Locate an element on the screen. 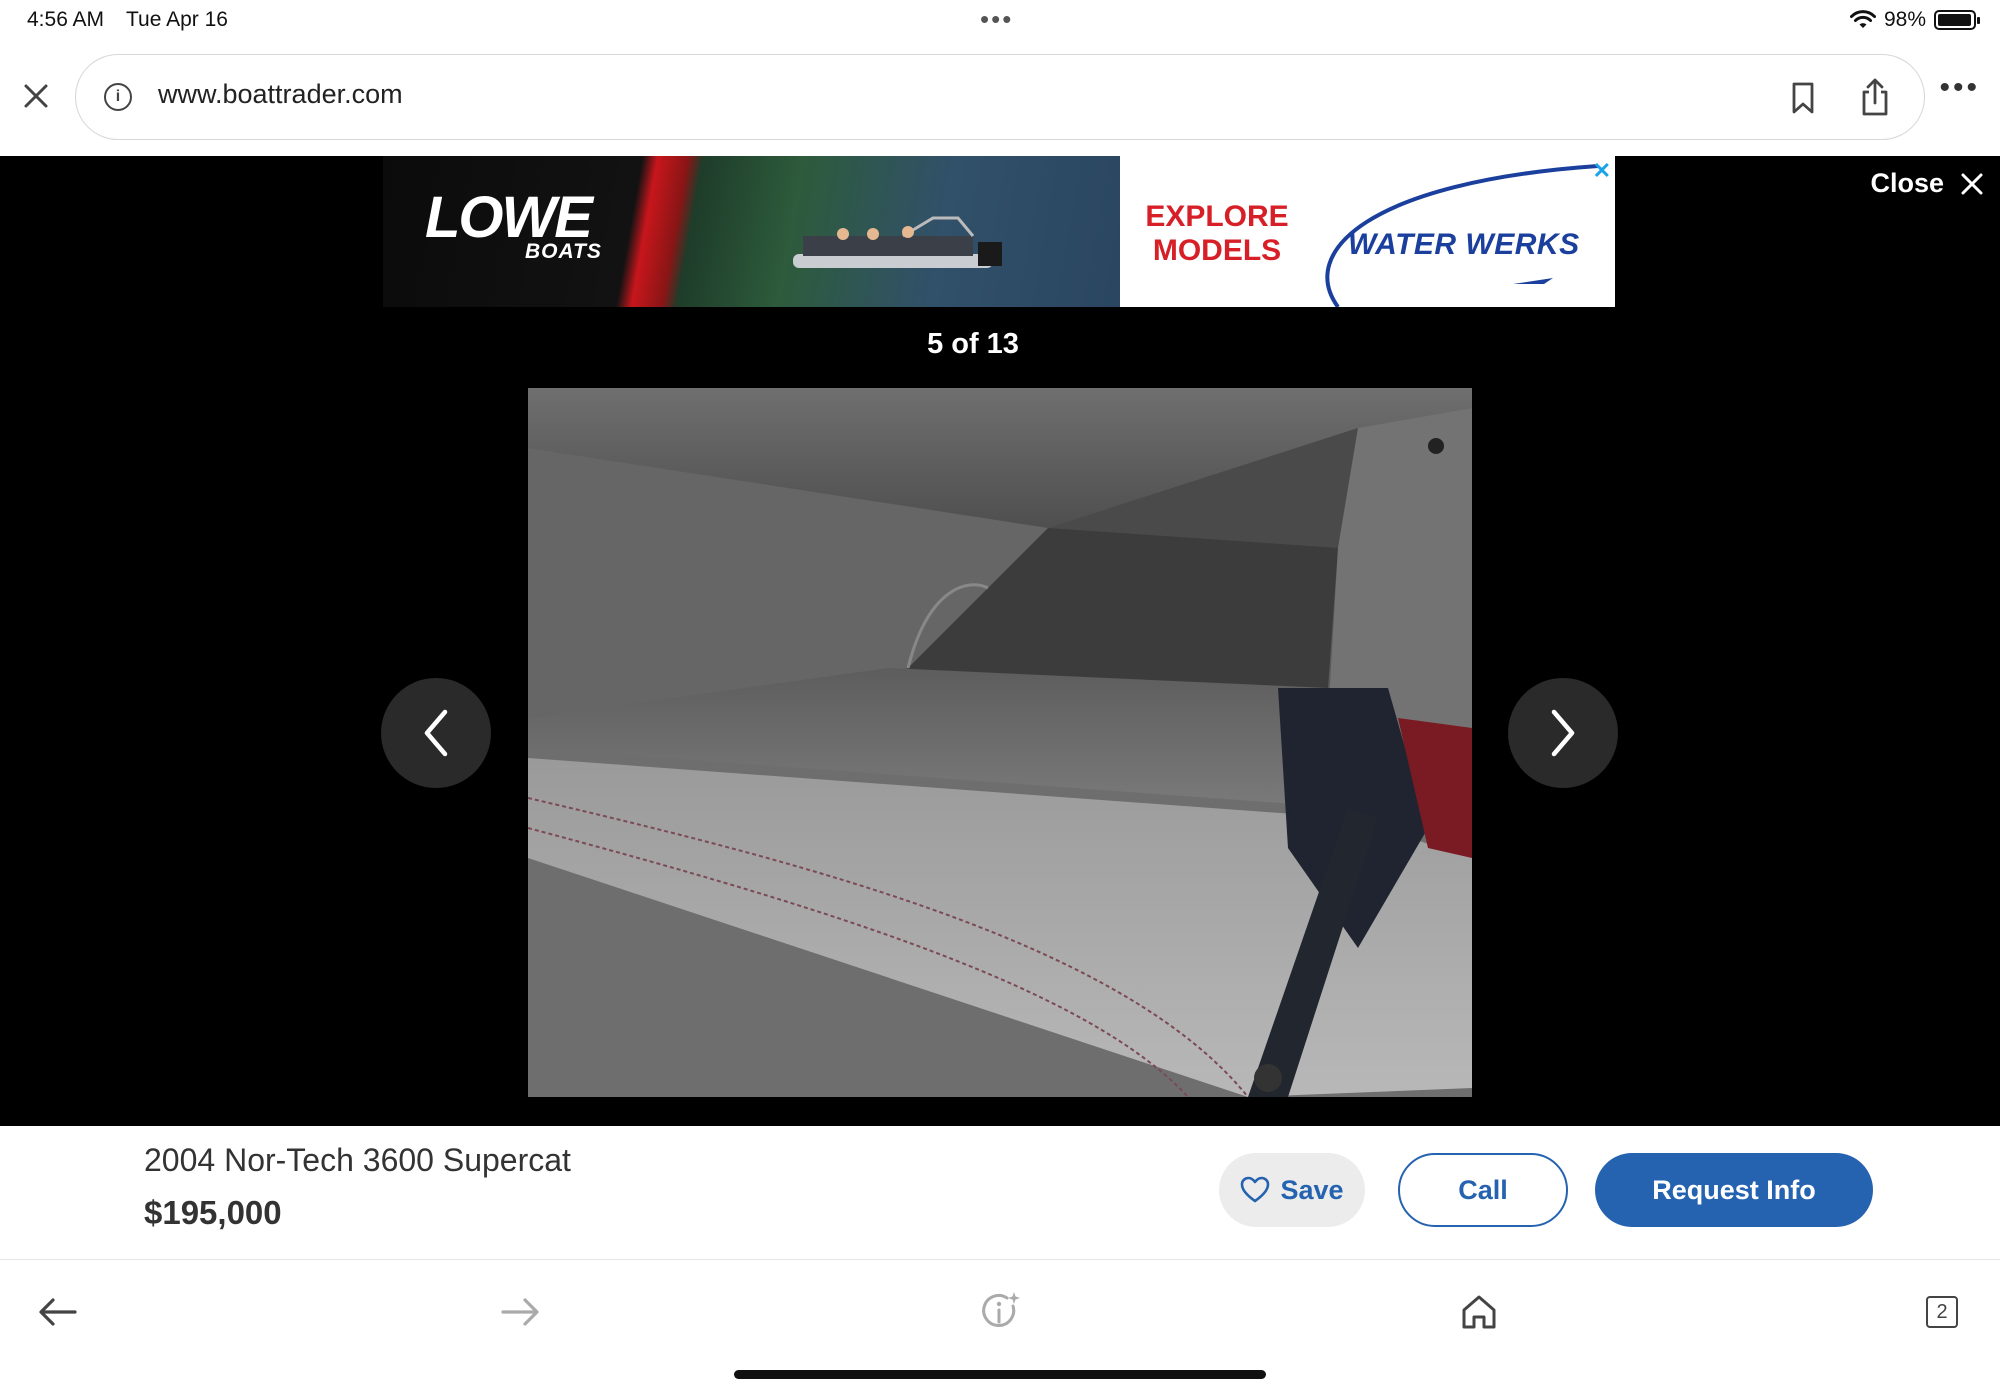 The height and width of the screenshot is (1390, 2000). tabs-count: 2 is located at coordinates (1942, 1312).